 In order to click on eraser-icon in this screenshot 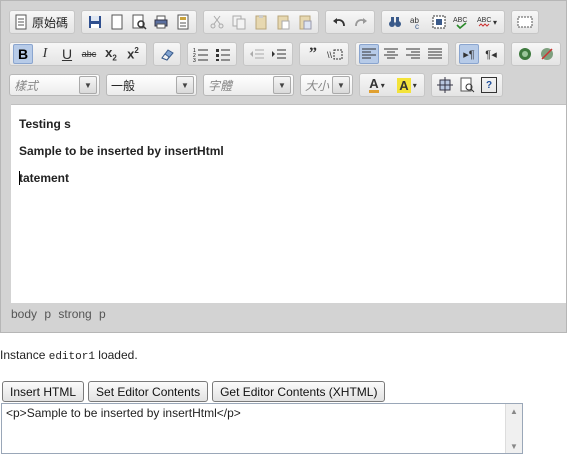, I will do `click(167, 55)`.